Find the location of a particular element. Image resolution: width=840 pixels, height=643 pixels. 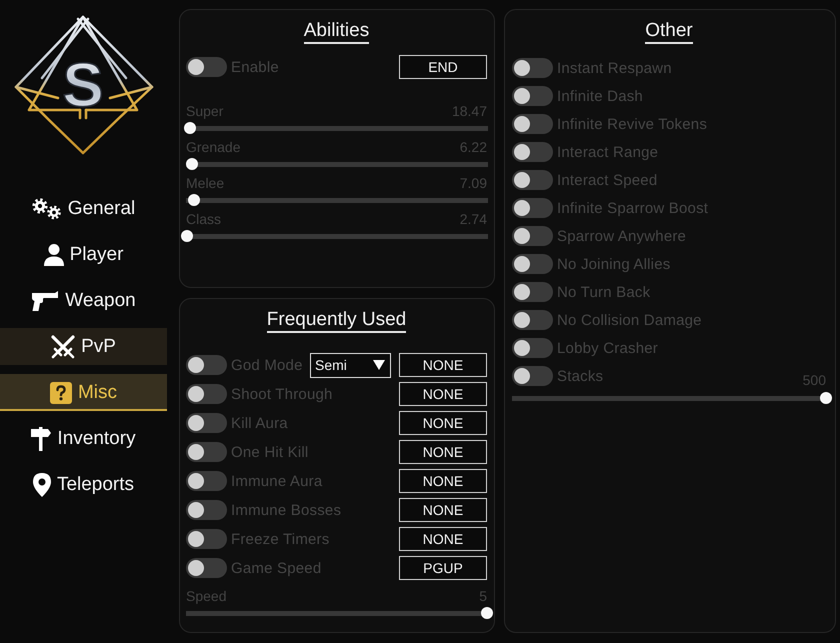

person-icon is located at coordinates (54, 255).